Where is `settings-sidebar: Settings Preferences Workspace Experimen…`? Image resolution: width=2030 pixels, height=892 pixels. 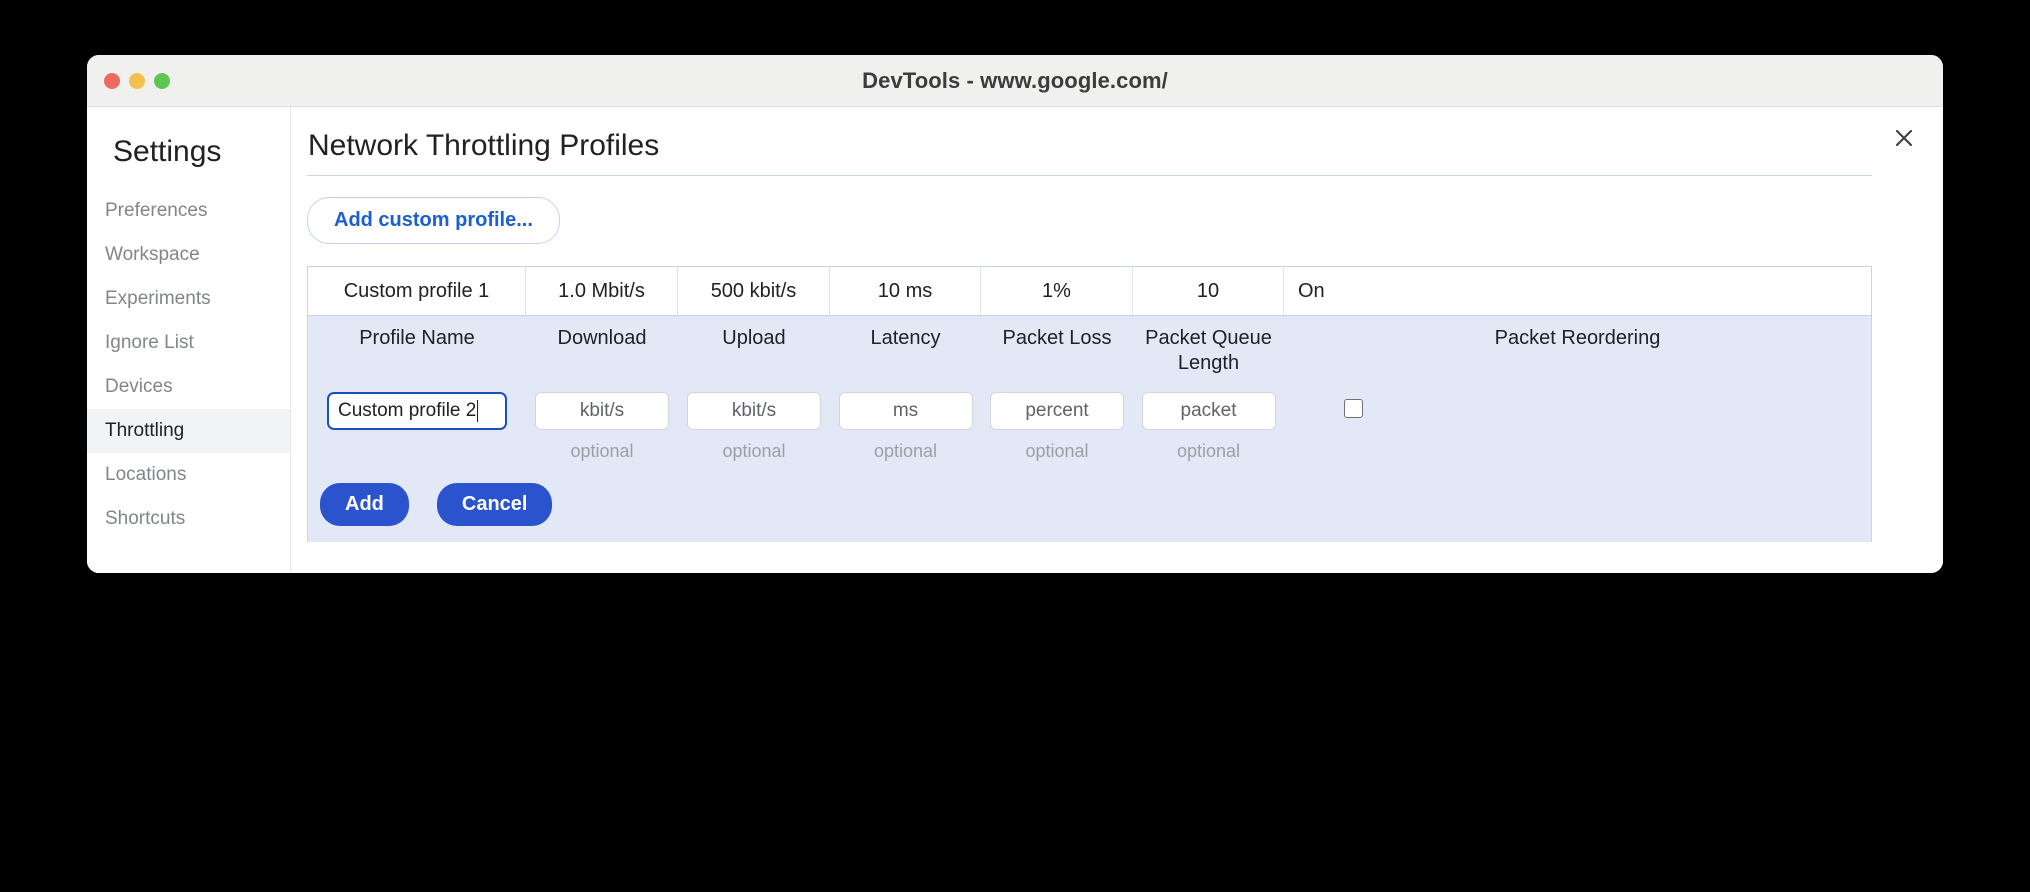 settings-sidebar: Settings Preferences Workspace Experimen… is located at coordinates (189, 340).